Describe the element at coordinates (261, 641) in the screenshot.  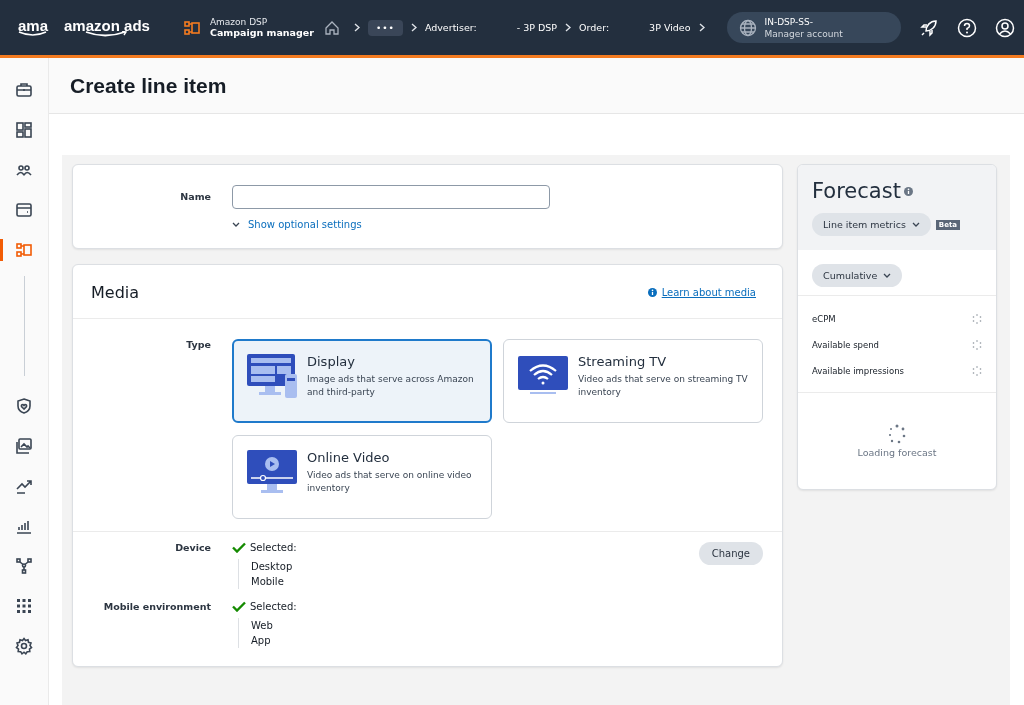
I see `selected-value: App` at that location.